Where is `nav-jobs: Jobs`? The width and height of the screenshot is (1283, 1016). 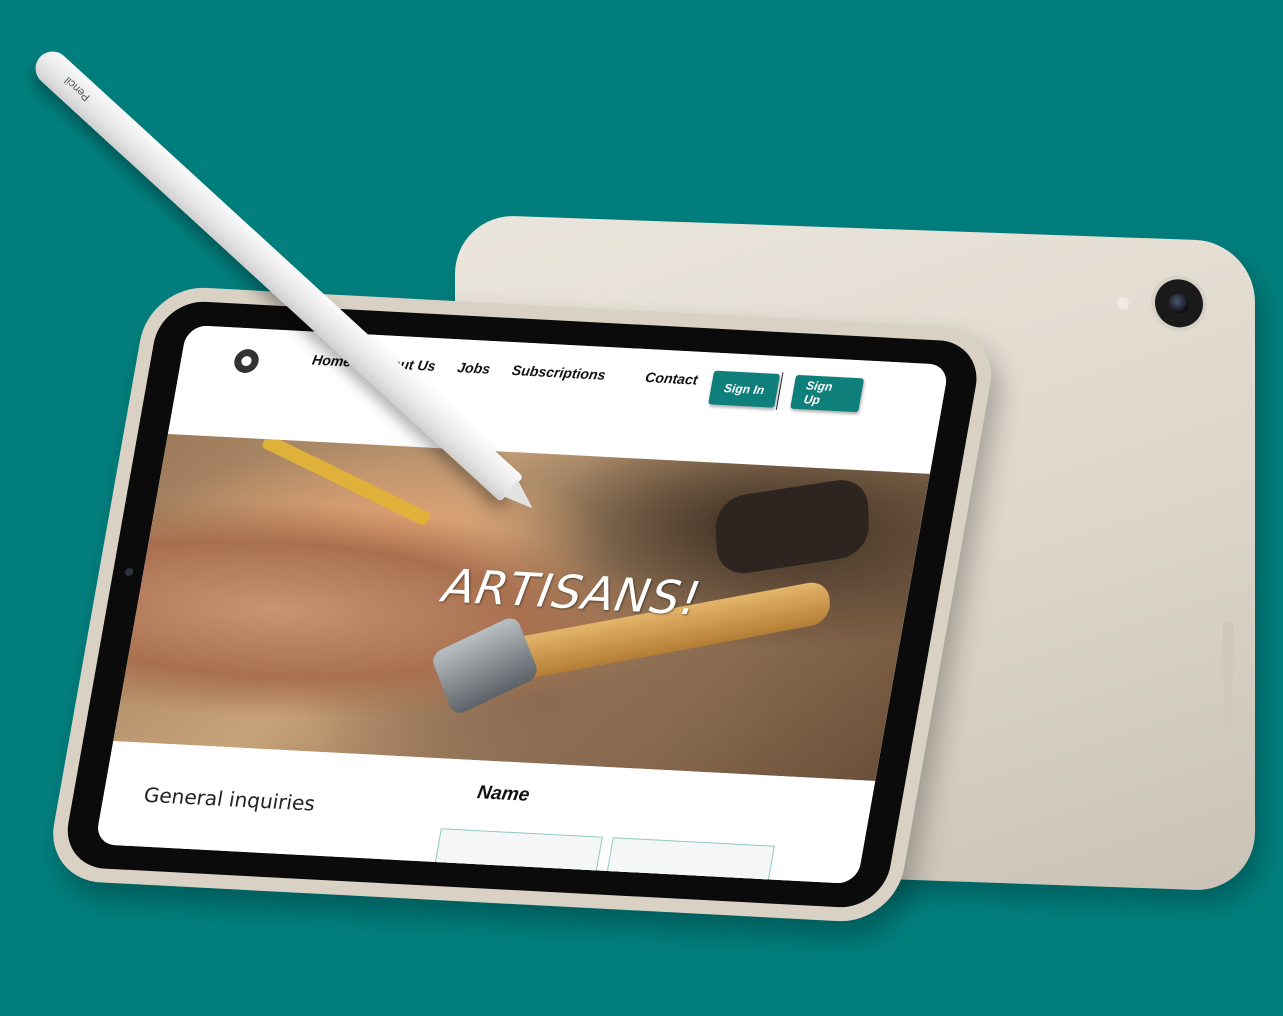
nav-jobs: Jobs is located at coordinates (474, 368).